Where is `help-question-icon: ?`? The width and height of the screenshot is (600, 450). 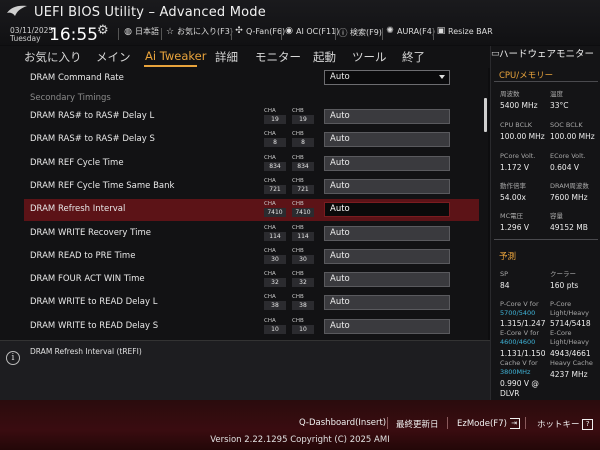
help-question-icon: ? is located at coordinates (588, 424).